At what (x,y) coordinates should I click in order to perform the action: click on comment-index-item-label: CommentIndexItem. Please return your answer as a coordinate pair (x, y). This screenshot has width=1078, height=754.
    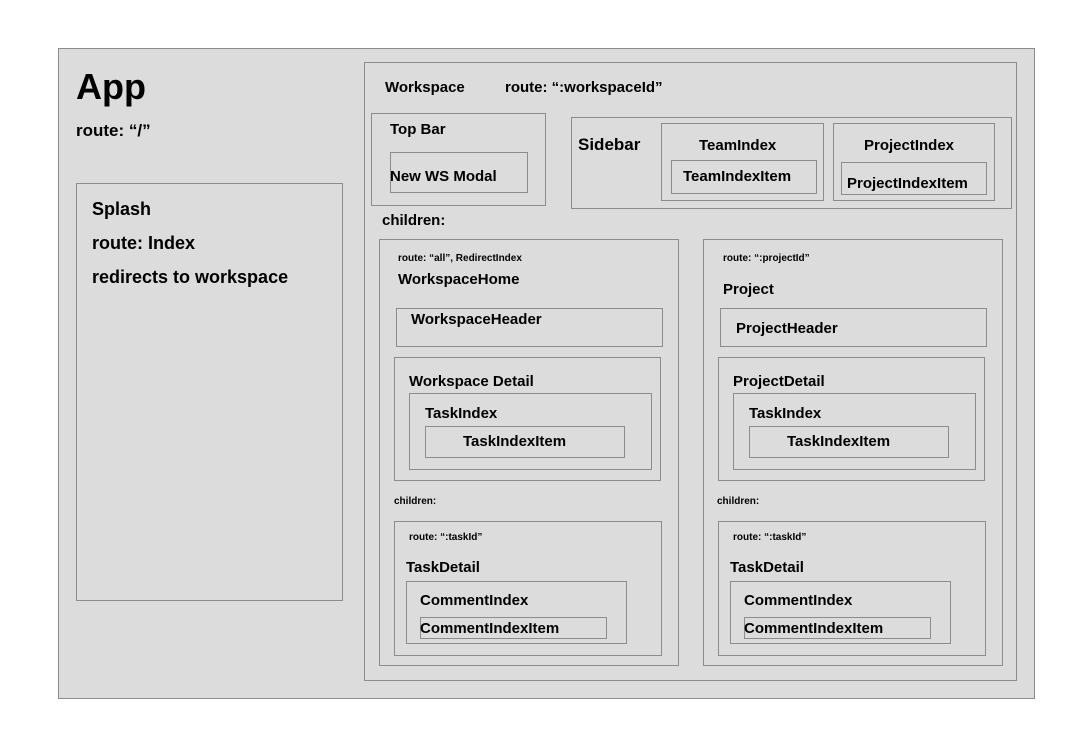
    Looking at the image, I should click on (490, 628).